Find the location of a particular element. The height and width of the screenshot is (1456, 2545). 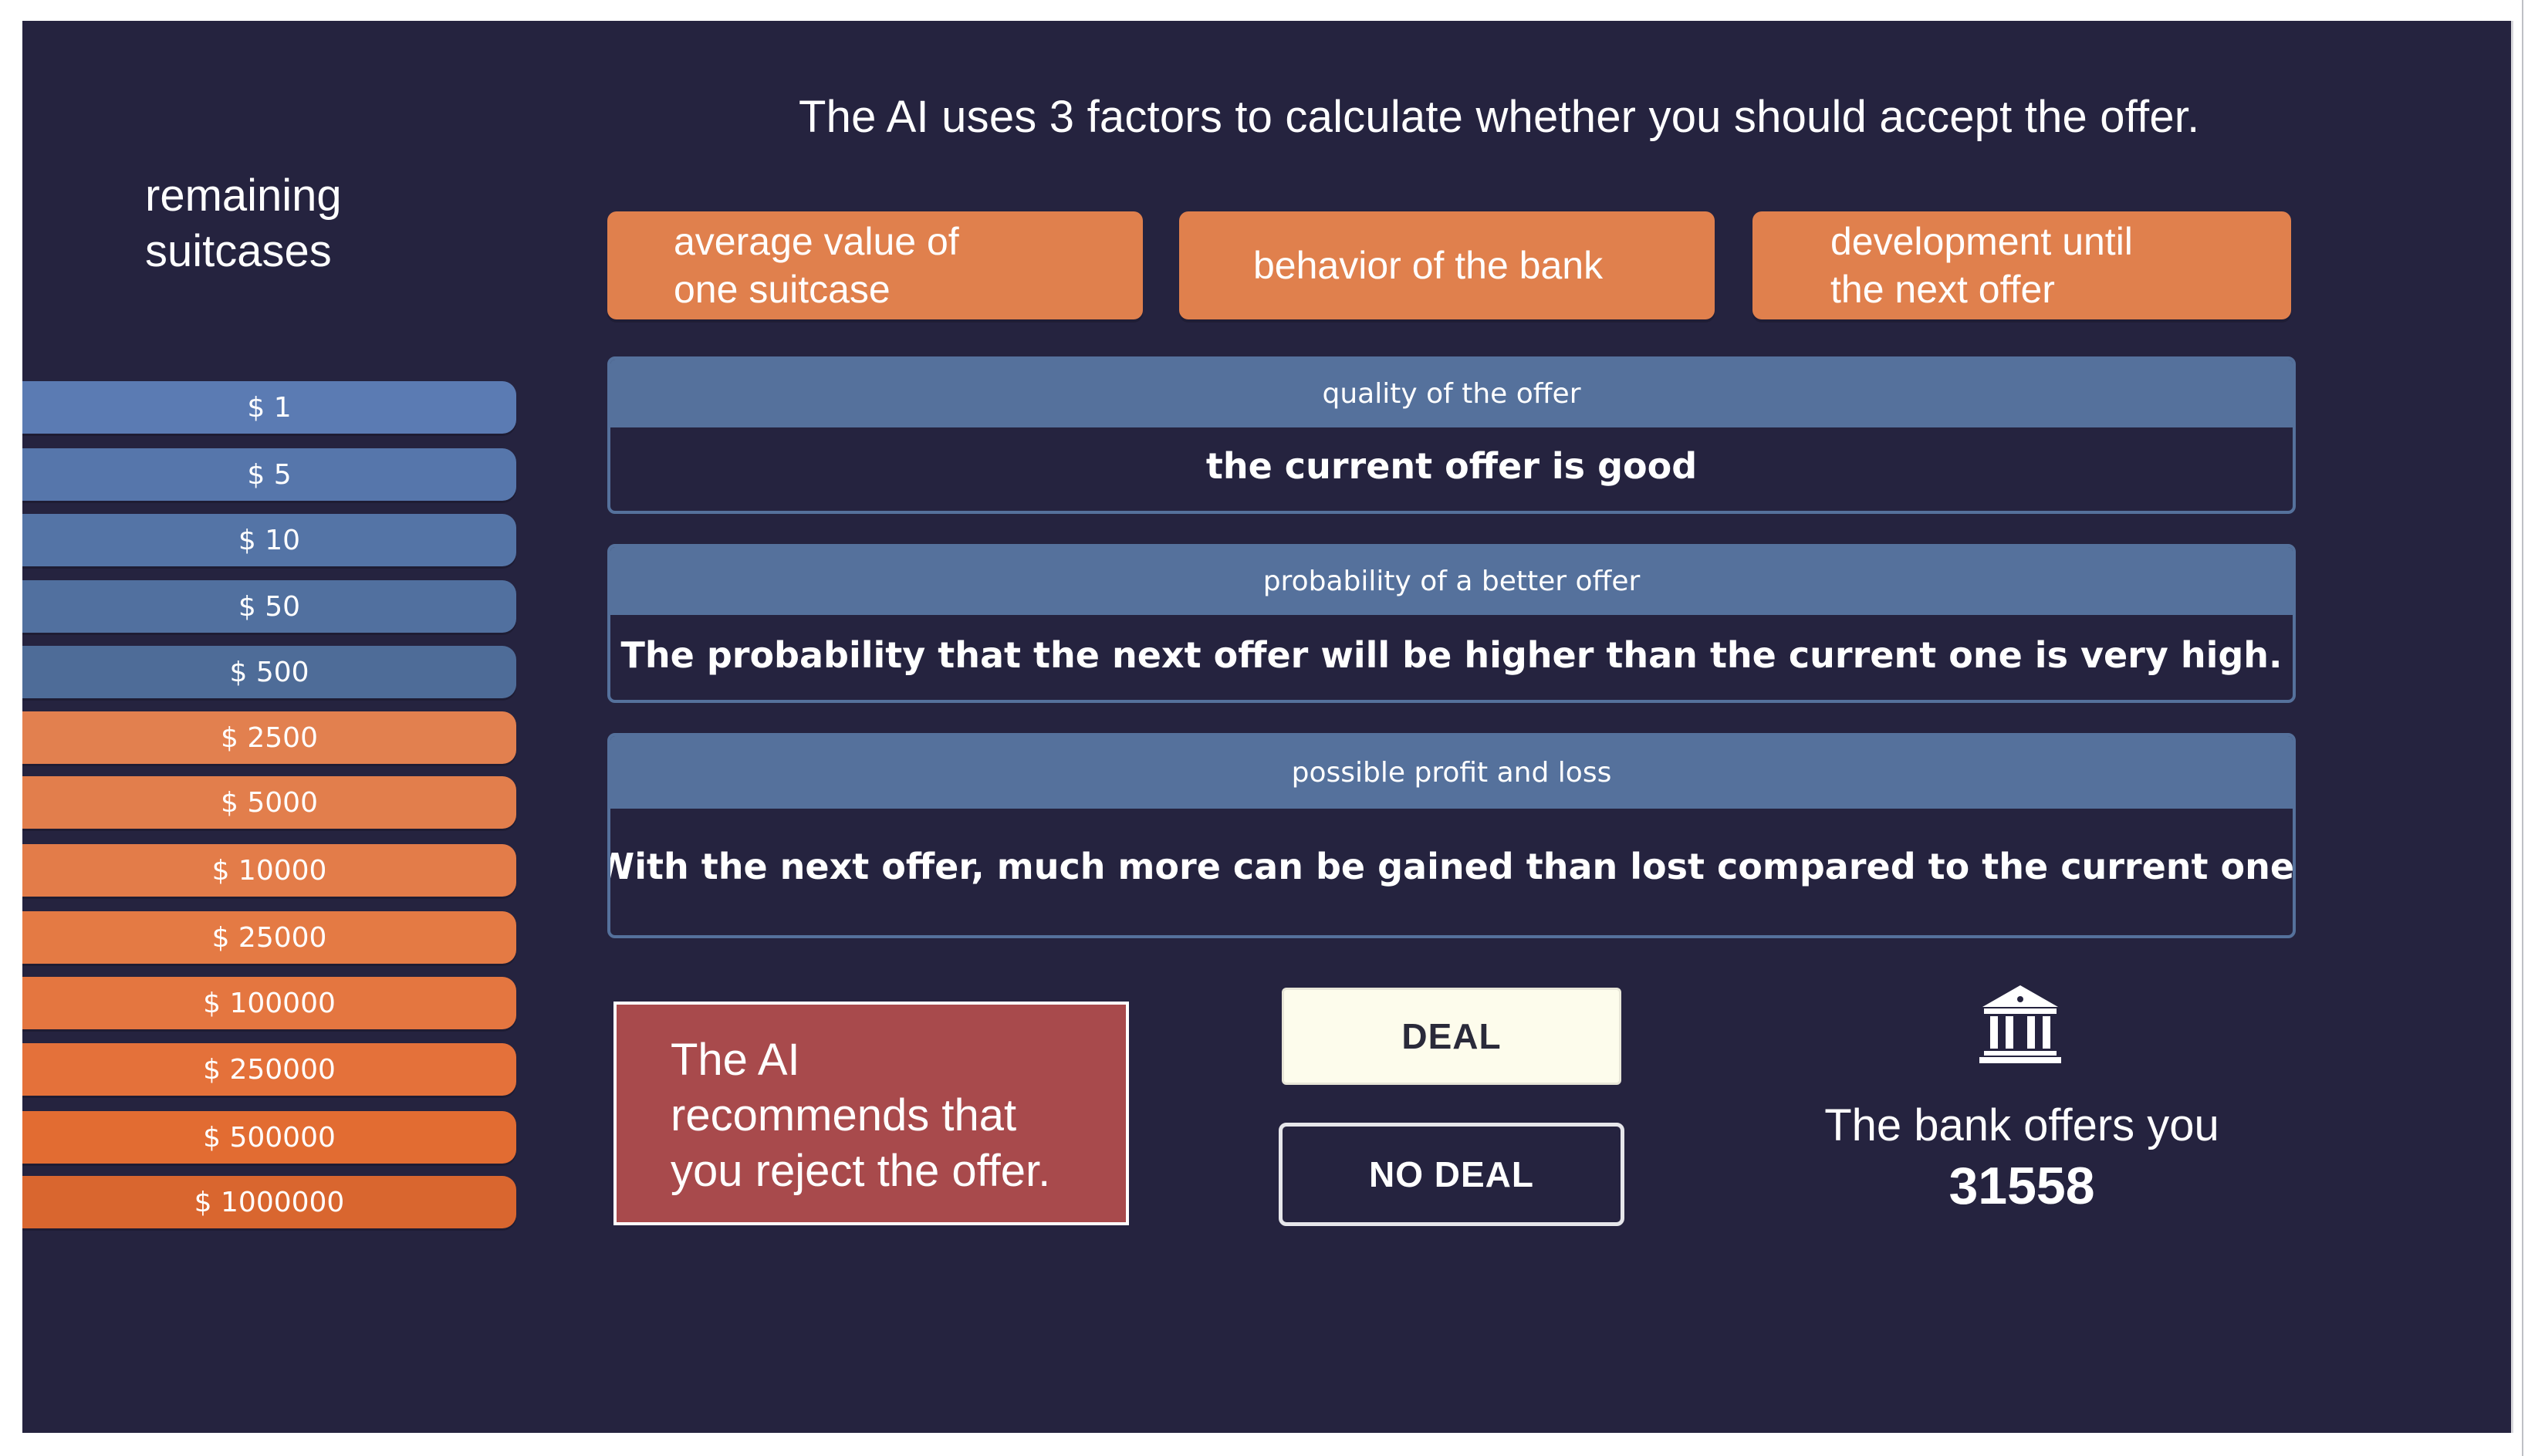

suitcase-value-250000: $ 250000 is located at coordinates (269, 1069).